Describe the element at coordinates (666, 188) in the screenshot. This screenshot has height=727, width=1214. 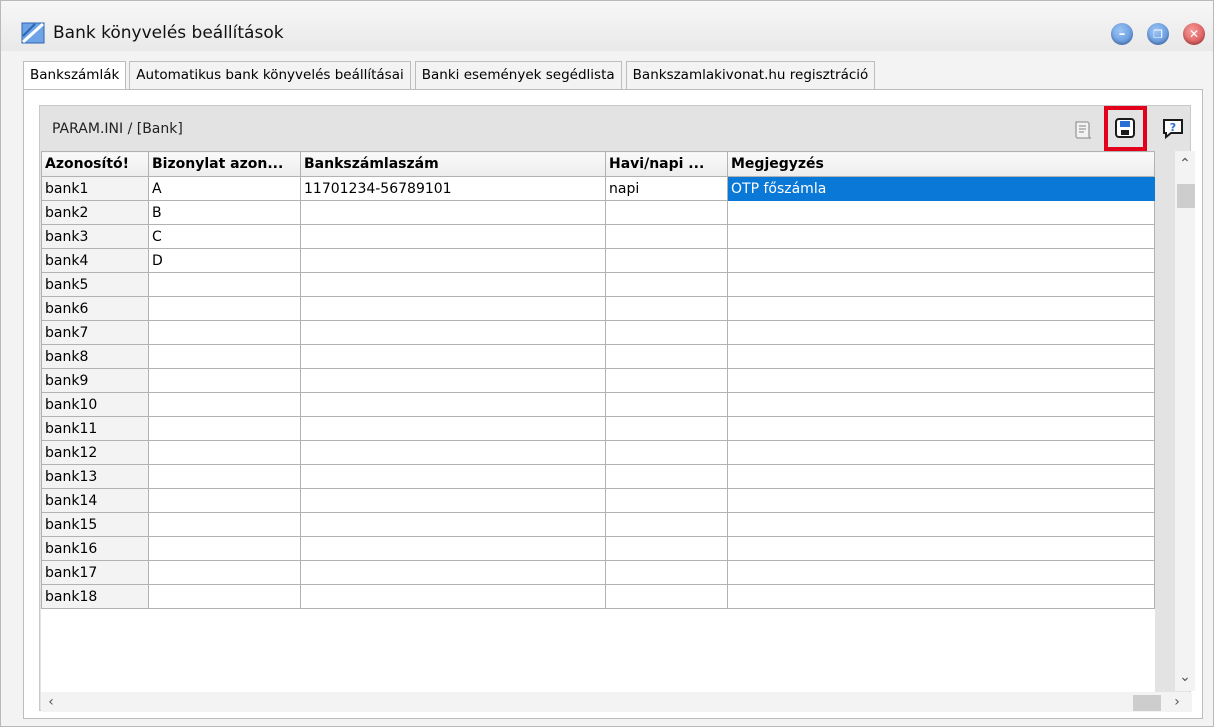
I see `table-cell: napi` at that location.